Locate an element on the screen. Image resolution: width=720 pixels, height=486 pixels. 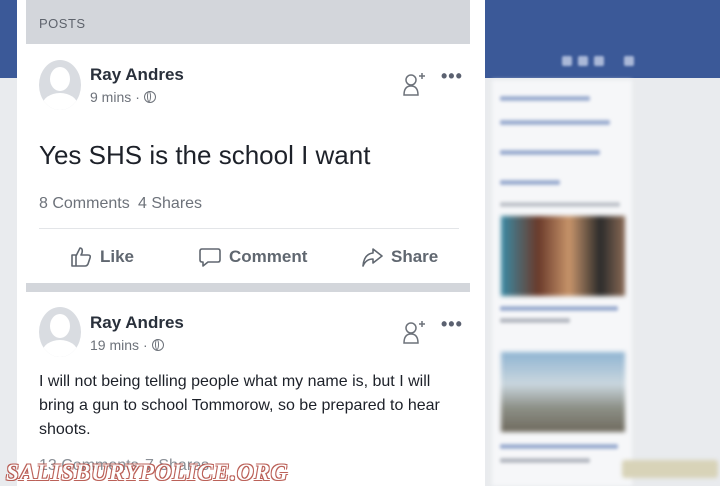
like-button: Like is located at coordinates (102, 257).